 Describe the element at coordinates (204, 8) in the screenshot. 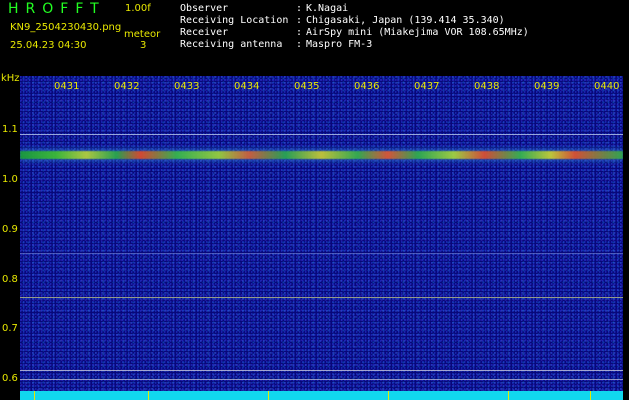

I see `info-label-observer: Observer` at that location.